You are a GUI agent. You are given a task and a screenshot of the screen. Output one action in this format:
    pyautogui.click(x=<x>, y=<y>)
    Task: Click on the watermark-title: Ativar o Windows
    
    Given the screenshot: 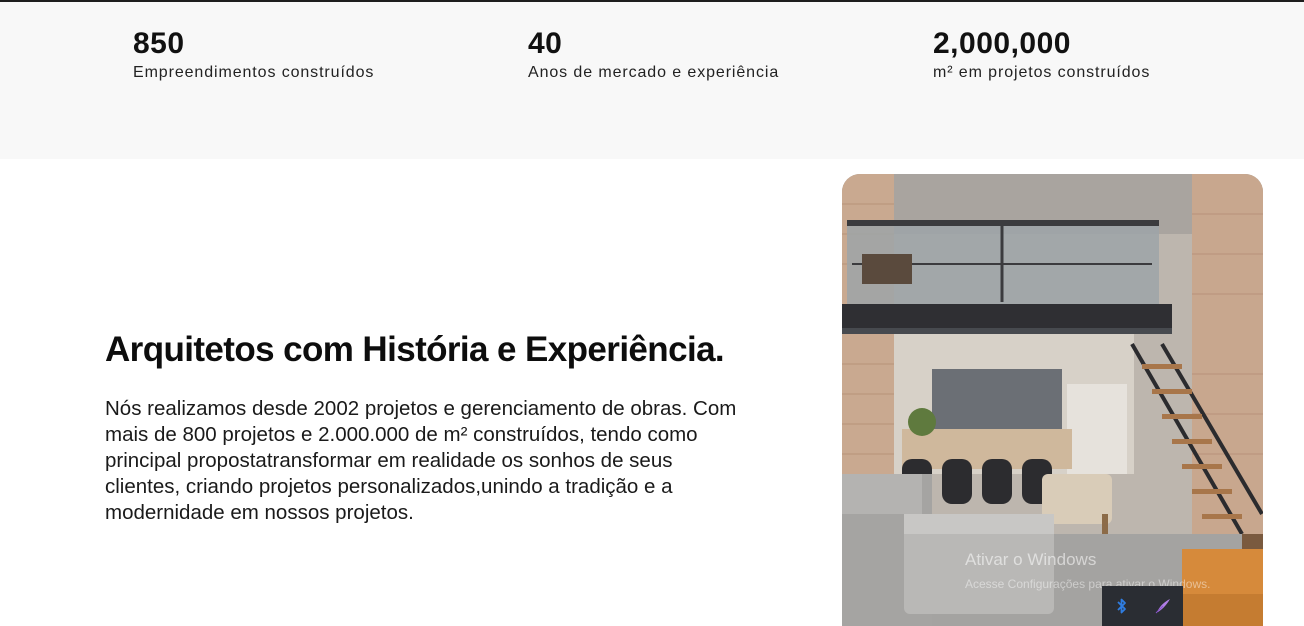 What is the action you would take?
    pyautogui.click(x=1031, y=559)
    